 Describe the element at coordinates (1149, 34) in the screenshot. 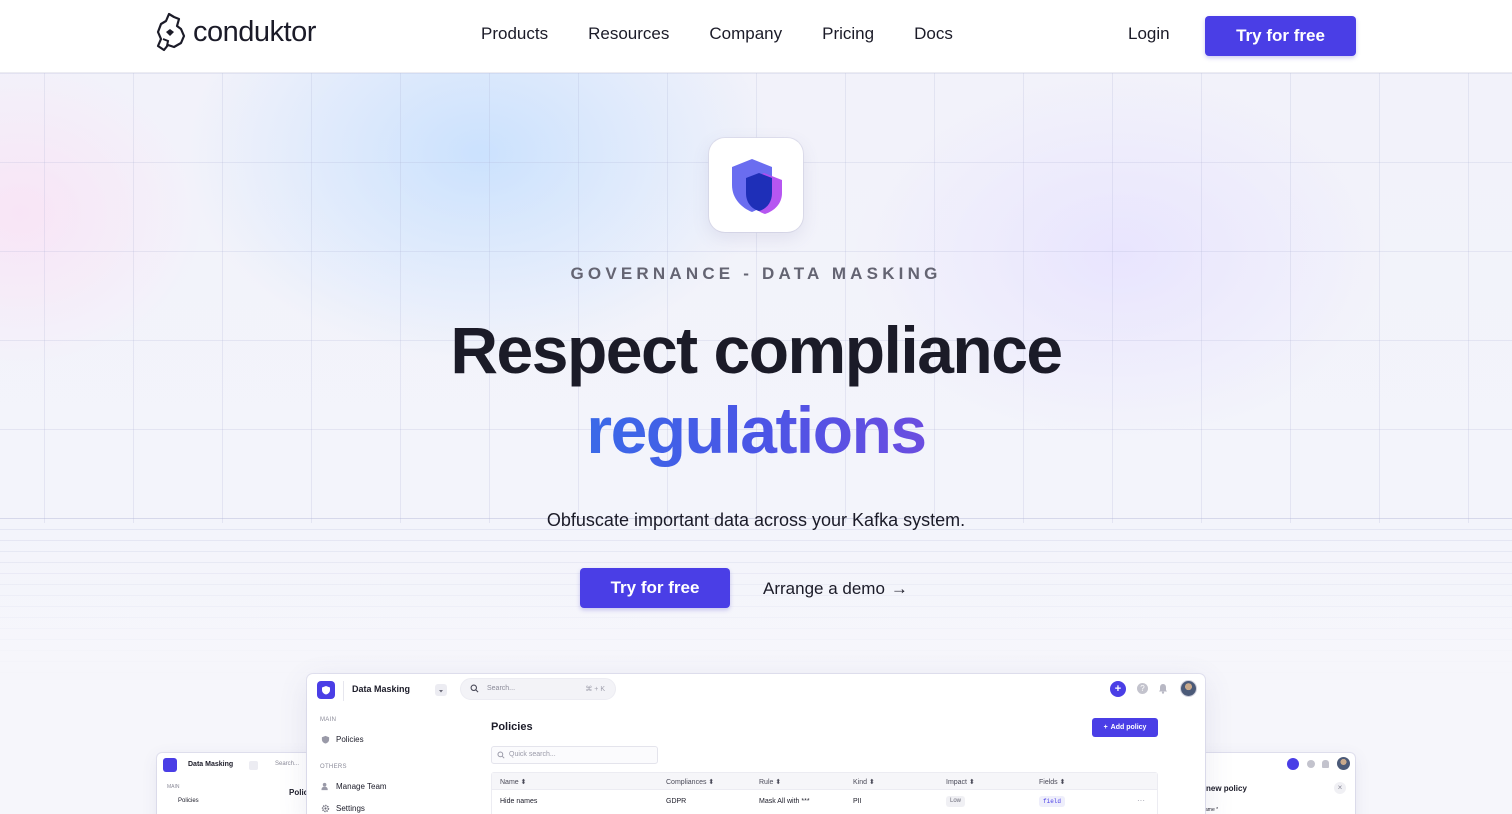

I see `login-link: Login` at that location.